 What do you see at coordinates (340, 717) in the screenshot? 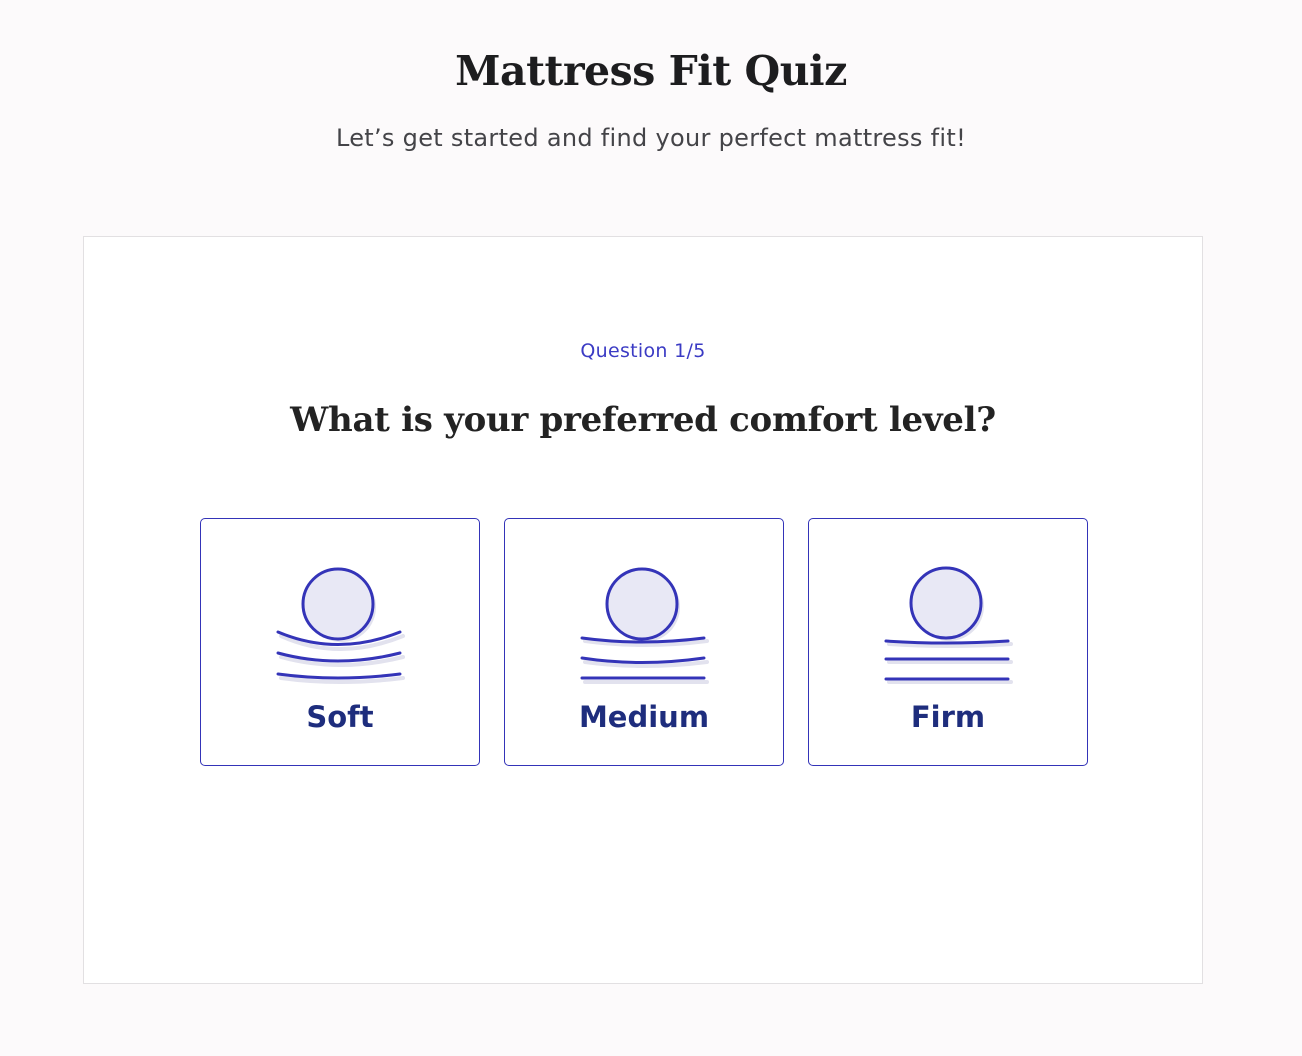
I see `option-soft-label: Soft` at bounding box center [340, 717].